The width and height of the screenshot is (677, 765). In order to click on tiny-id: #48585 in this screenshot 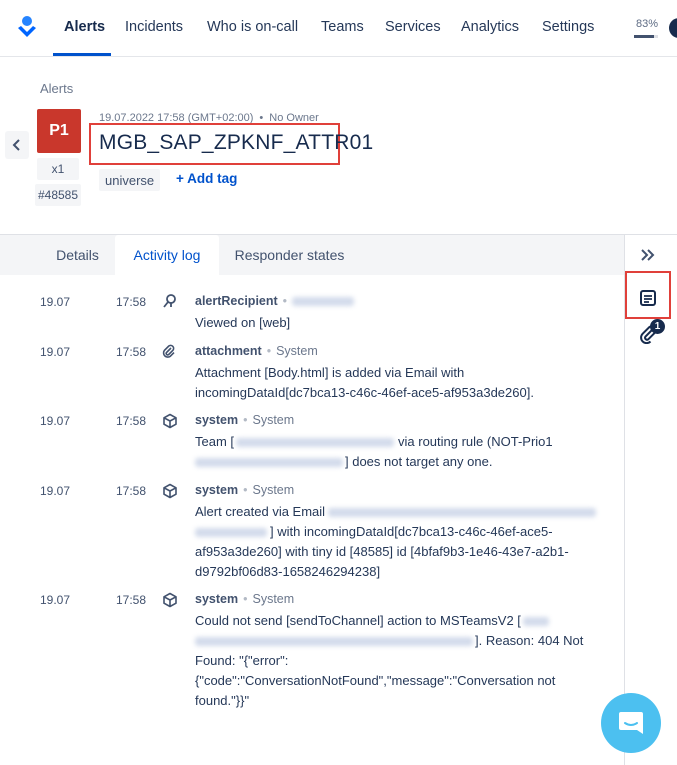, I will do `click(58, 195)`.